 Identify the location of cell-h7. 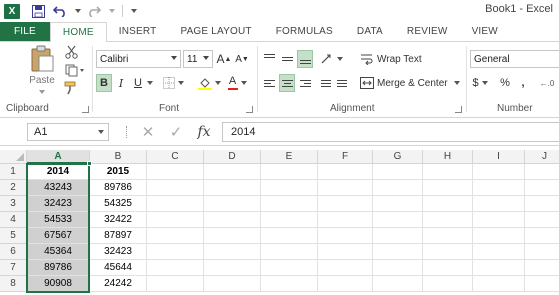
(448, 268).